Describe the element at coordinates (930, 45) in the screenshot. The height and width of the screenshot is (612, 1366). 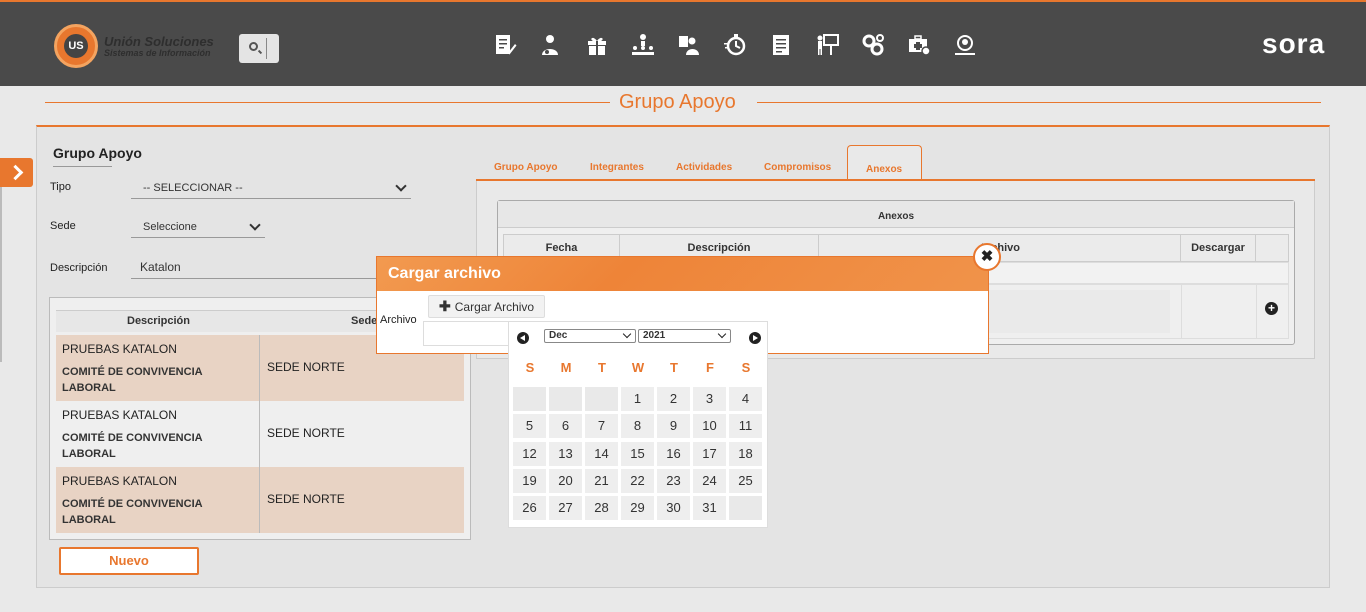
I see `medical-case-icon` at that location.